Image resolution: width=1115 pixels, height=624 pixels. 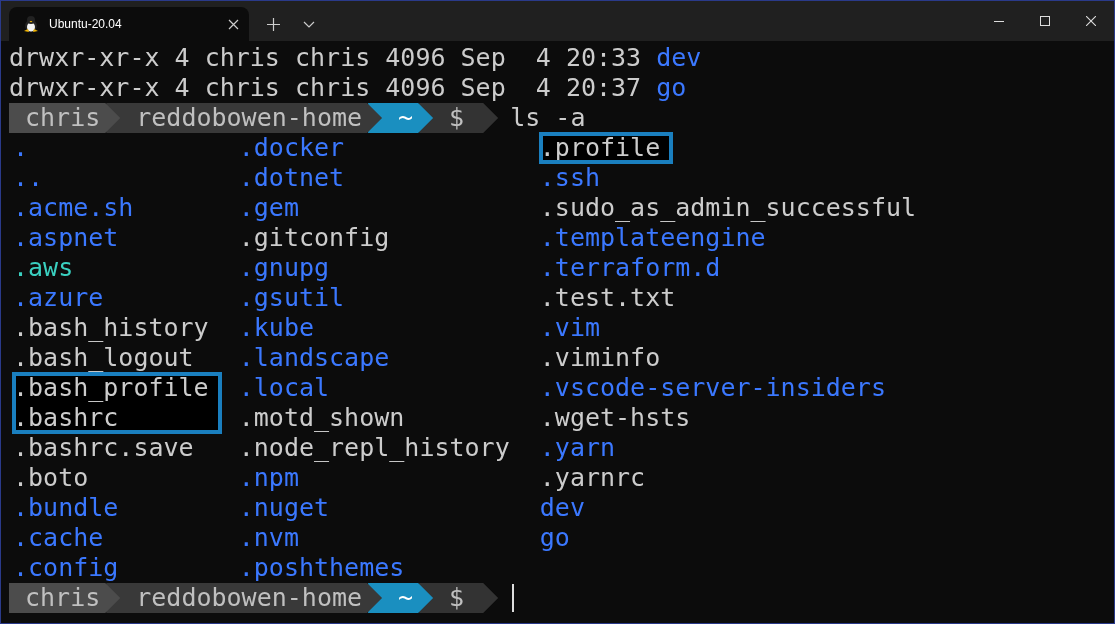 What do you see at coordinates (577, 448) in the screenshot?
I see `file-name: .yarn` at bounding box center [577, 448].